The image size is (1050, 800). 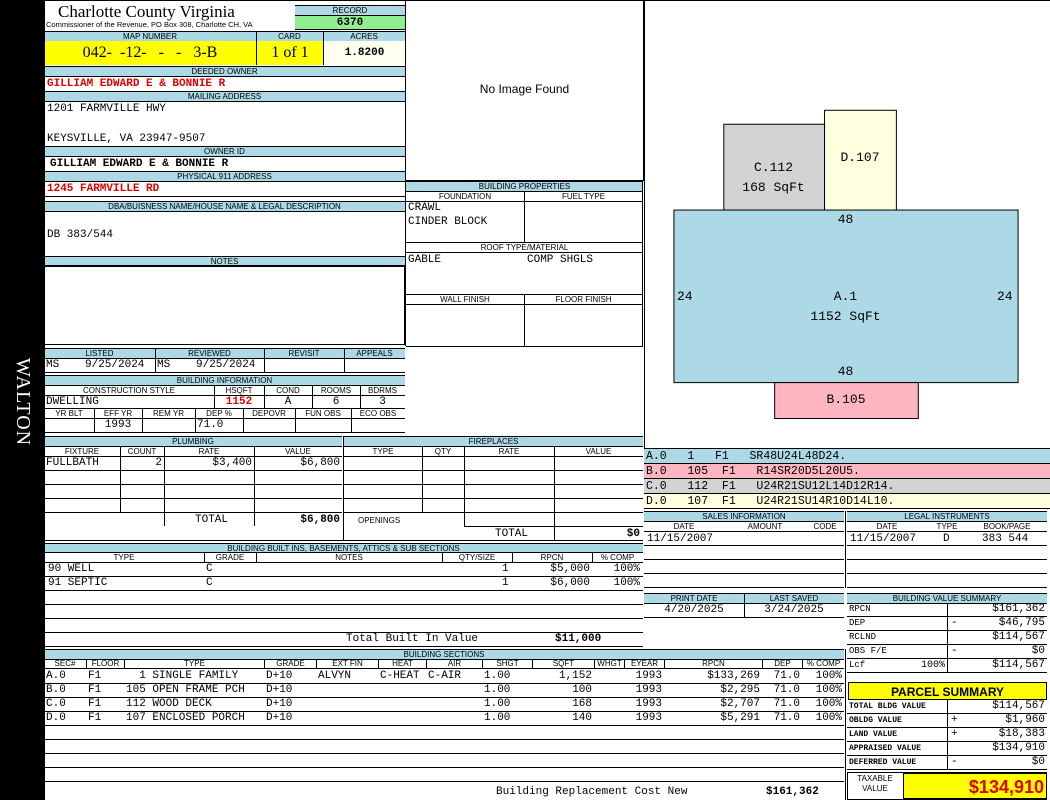 What do you see at coordinates (733, 676) in the screenshot?
I see `section-rpcn: $133,269` at bounding box center [733, 676].